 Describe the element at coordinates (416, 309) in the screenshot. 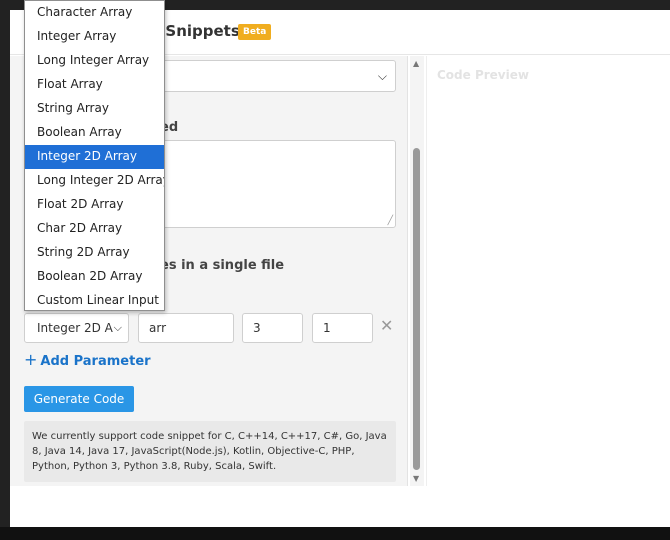

I see `scrollbar-thumb` at that location.